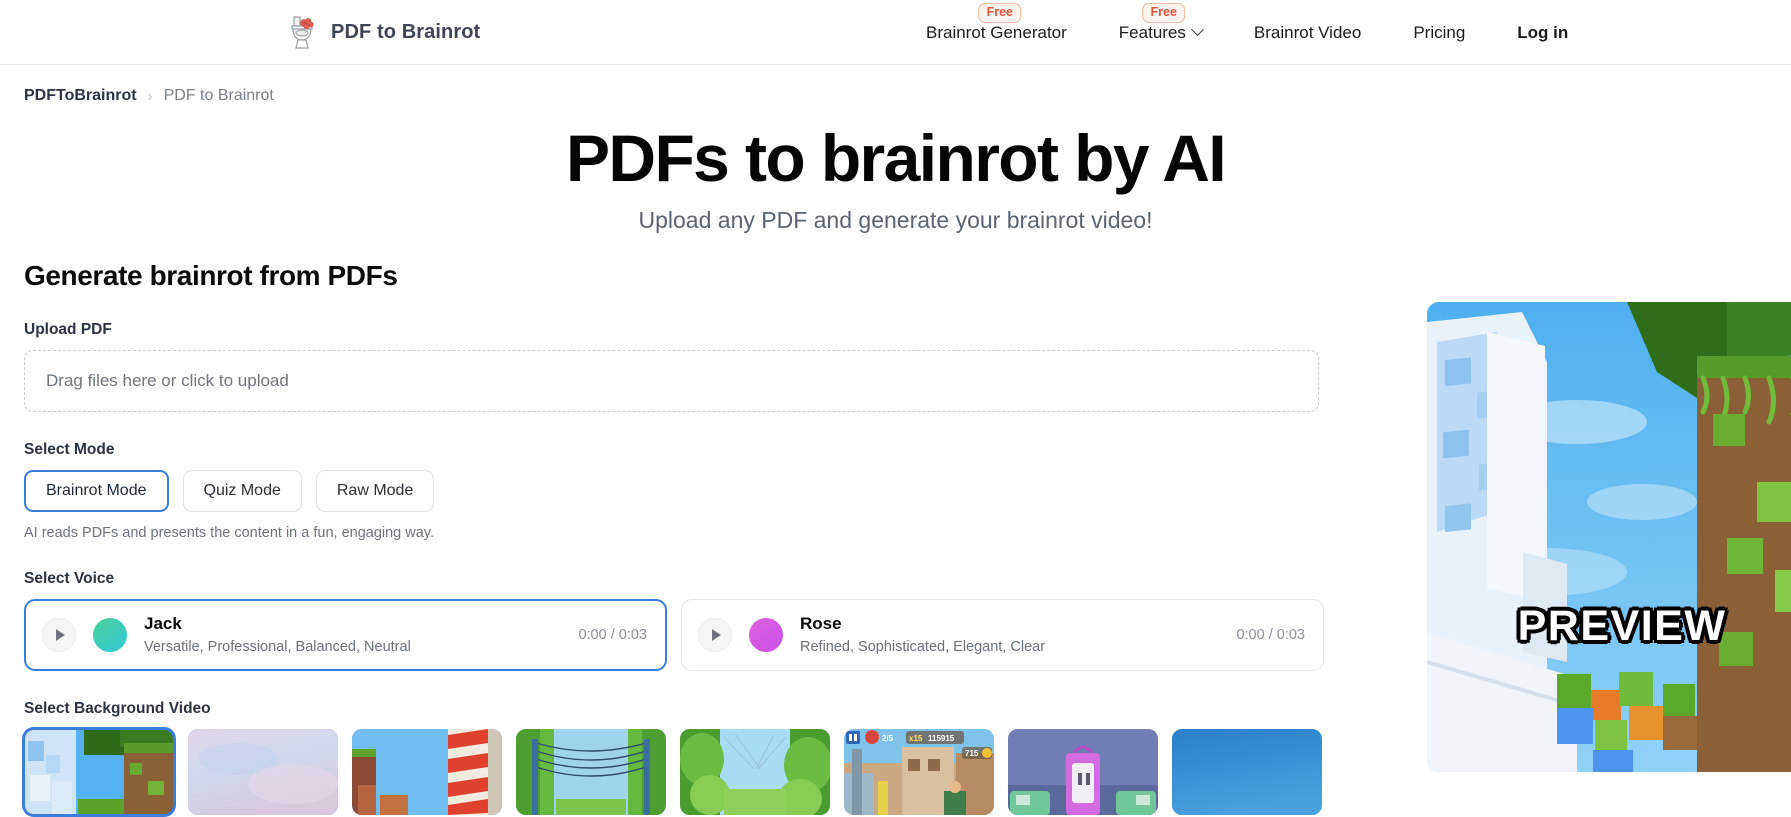 The image size is (1791, 817). Describe the element at coordinates (755, 771) in the screenshot. I see `background-thumb-green-parkour-tunnel` at that location.